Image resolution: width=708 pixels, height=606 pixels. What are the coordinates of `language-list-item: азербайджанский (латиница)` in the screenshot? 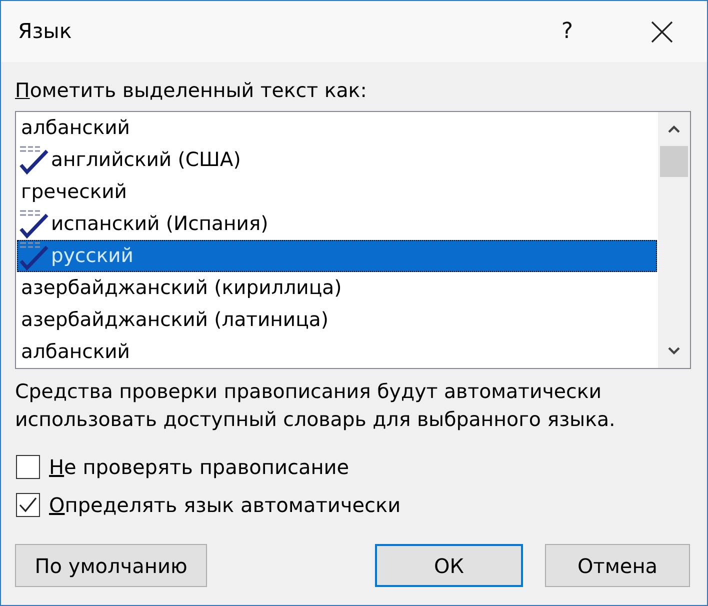 It's located at (337, 320).